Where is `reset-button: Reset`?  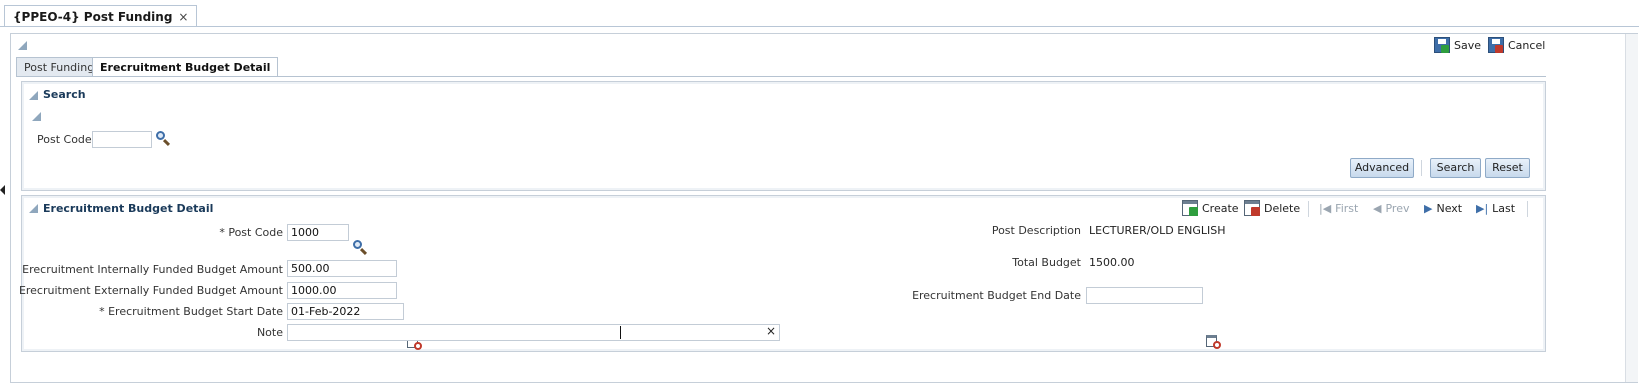
reset-button: Reset is located at coordinates (1507, 168).